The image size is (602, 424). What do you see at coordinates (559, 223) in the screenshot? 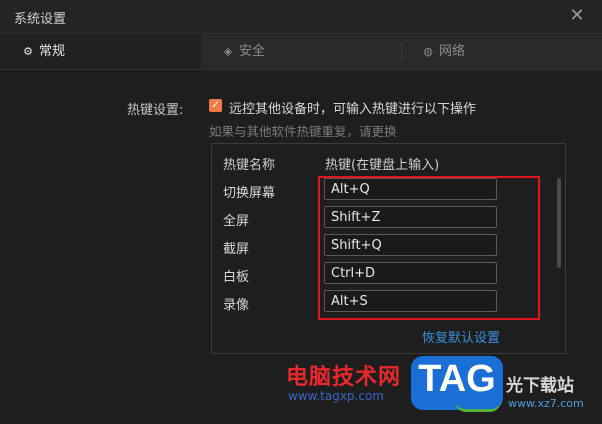
I see `table-scrollbar` at bounding box center [559, 223].